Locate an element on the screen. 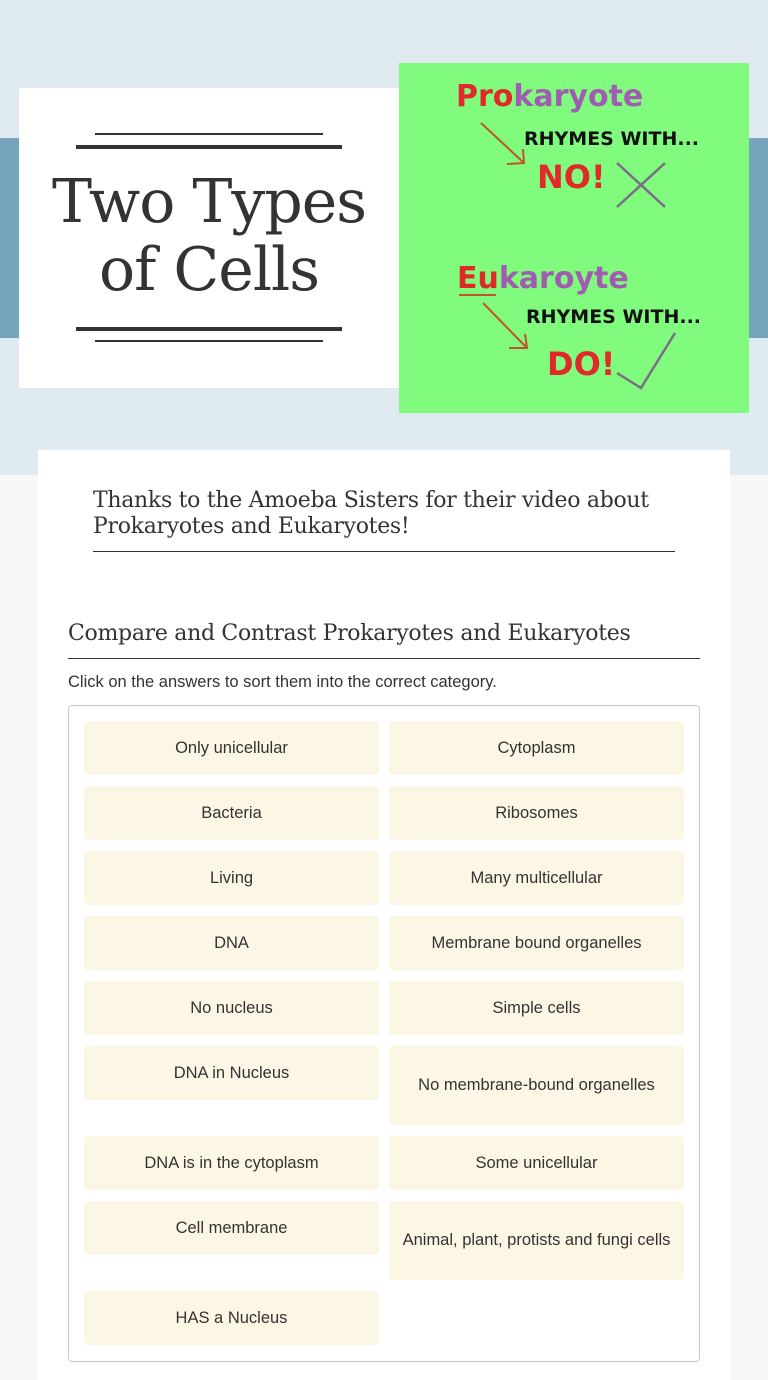  answer-chip: No nucleus is located at coordinates (231, 1008).